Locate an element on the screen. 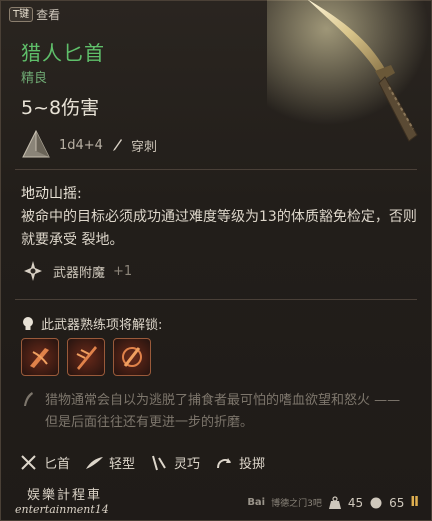 The width and height of the screenshot is (432, 521). property-label: 灵巧 is located at coordinates (187, 464).